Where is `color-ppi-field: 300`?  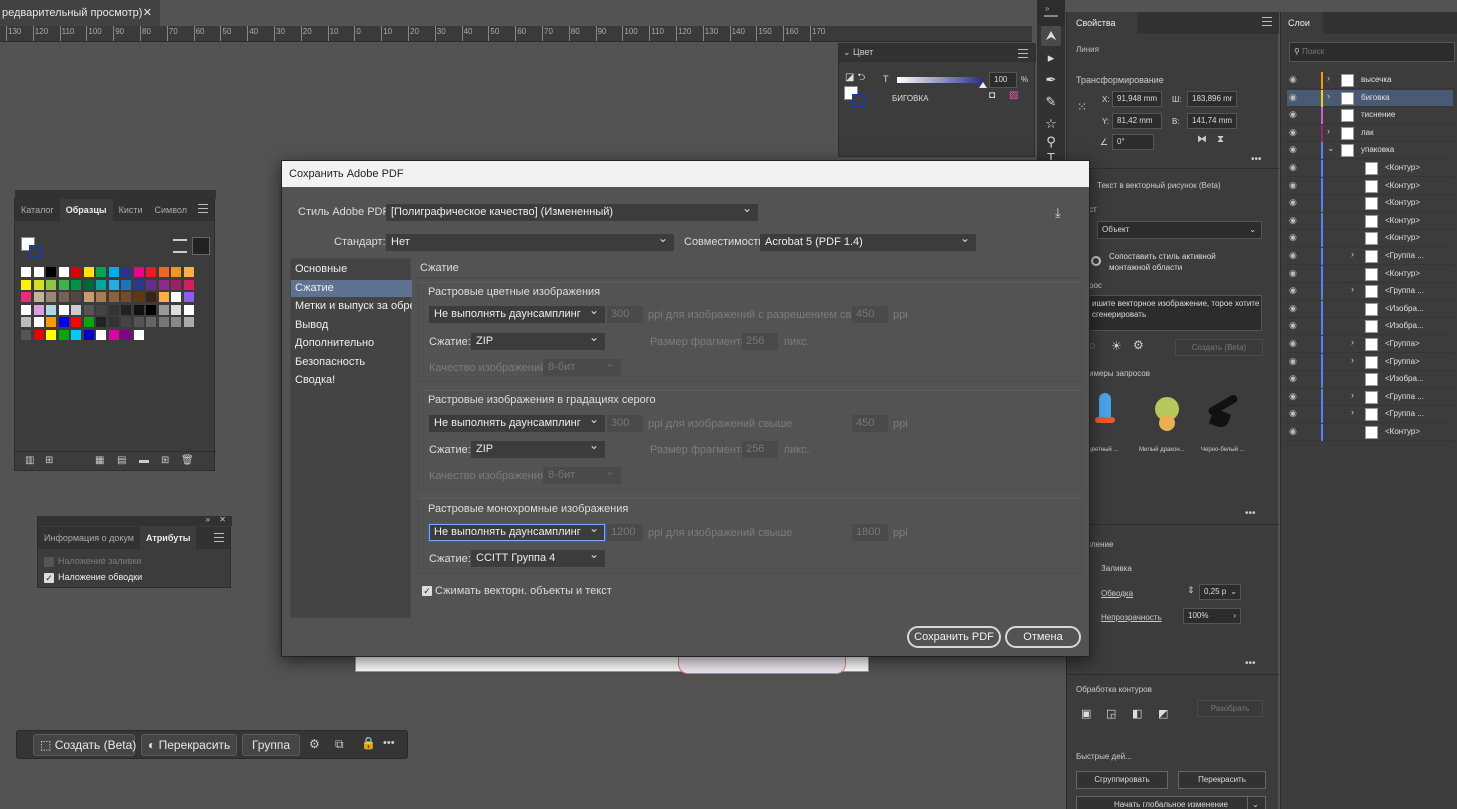 color-ppi-field: 300 is located at coordinates (625, 314).